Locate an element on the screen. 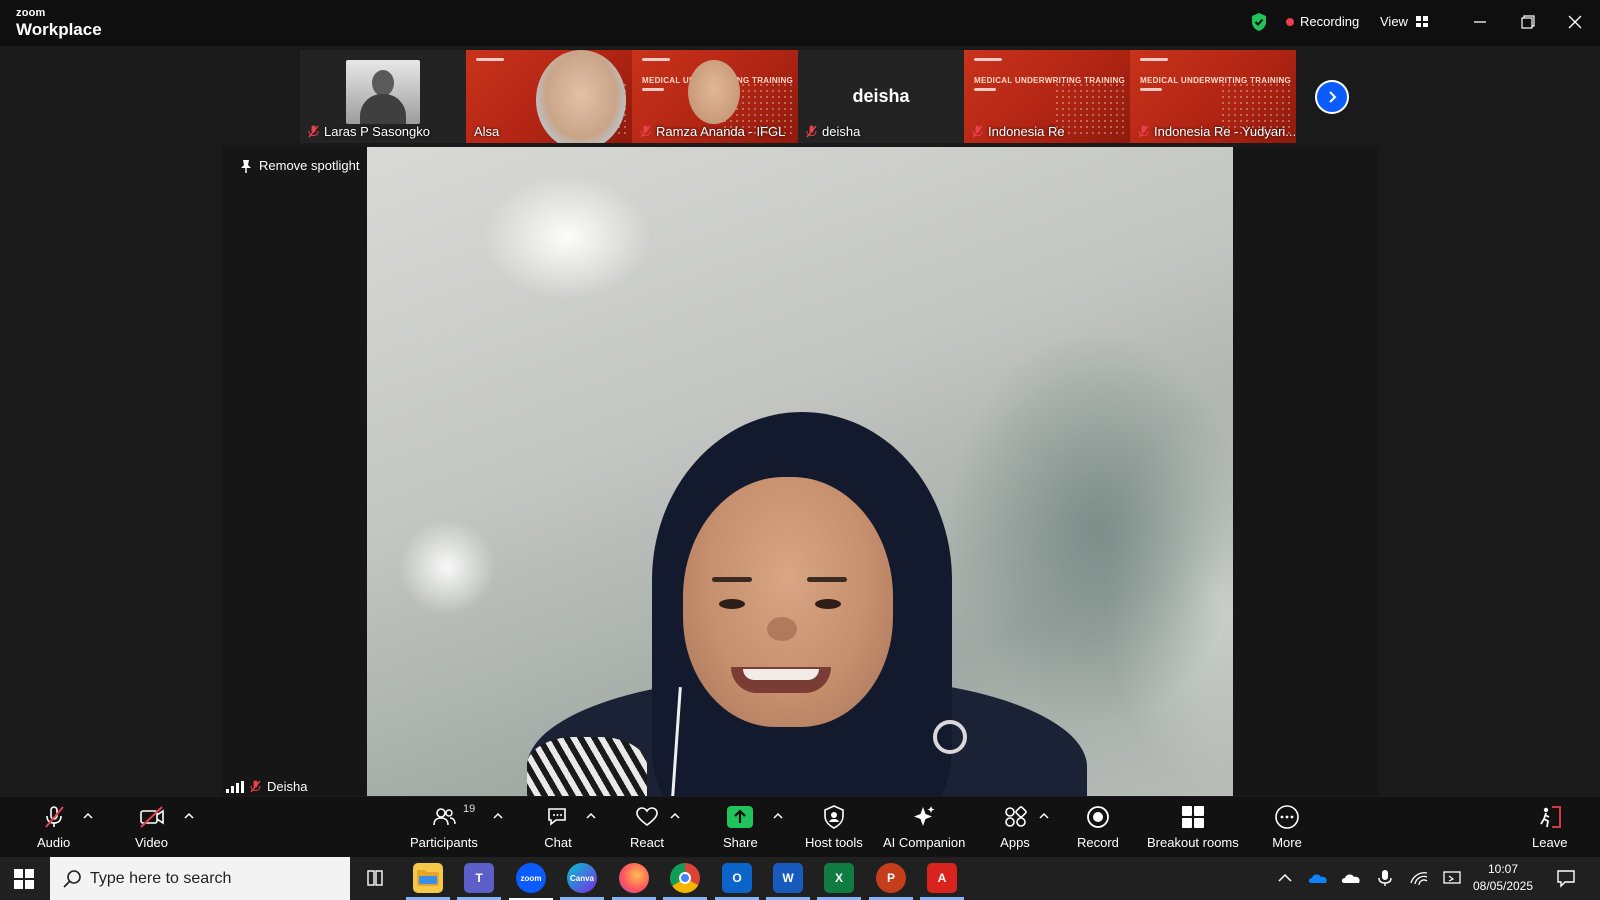 The height and width of the screenshot is (900, 1600). word-icon: W is located at coordinates (788, 878).